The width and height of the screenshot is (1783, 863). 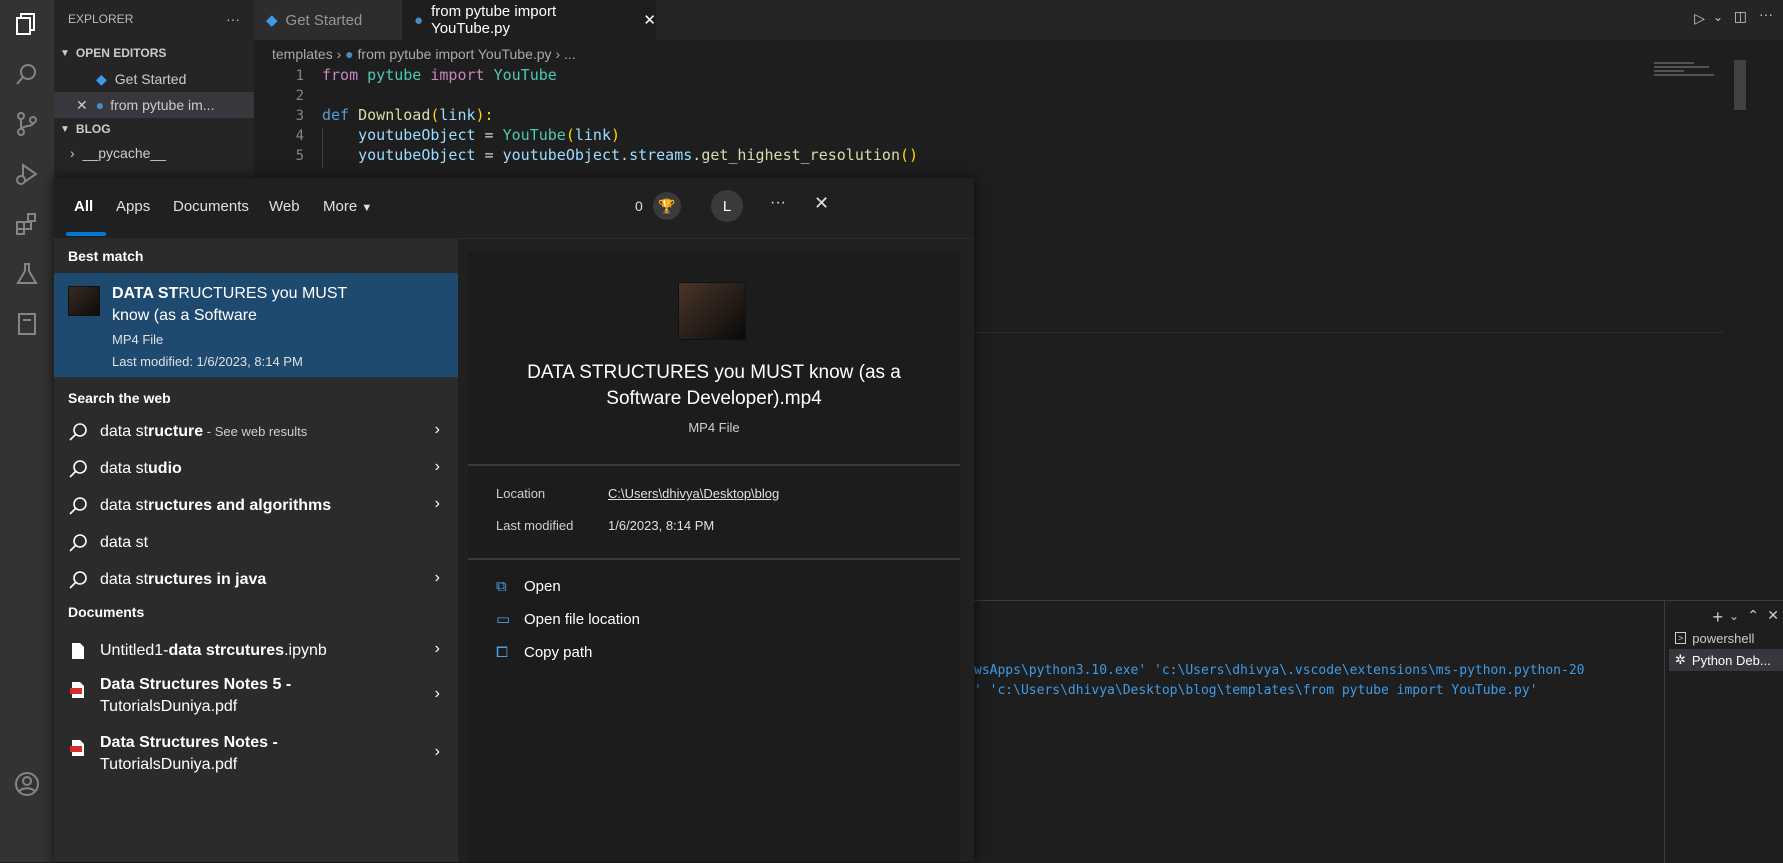 I want to click on explorer-icon, so click(x=27, y=24).